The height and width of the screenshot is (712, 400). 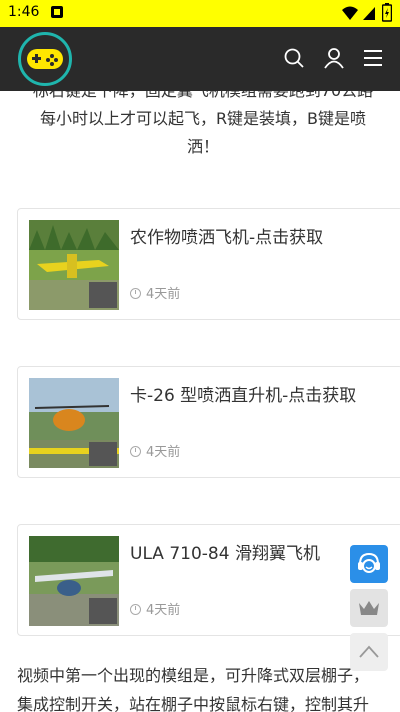 I want to click on user-icon, so click(x=334, y=58).